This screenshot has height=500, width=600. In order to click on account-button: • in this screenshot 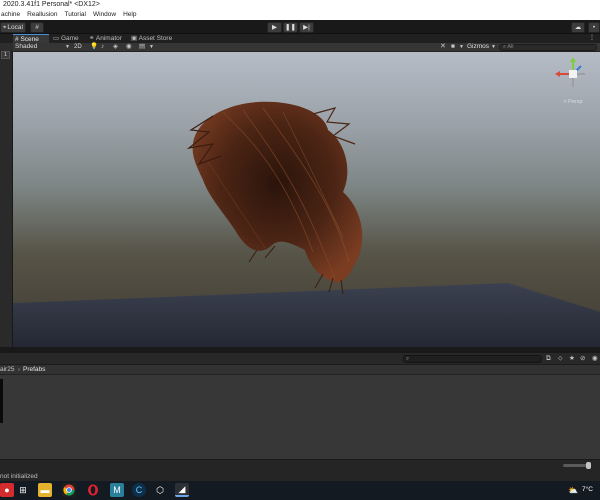, I will do `click(594, 27)`.